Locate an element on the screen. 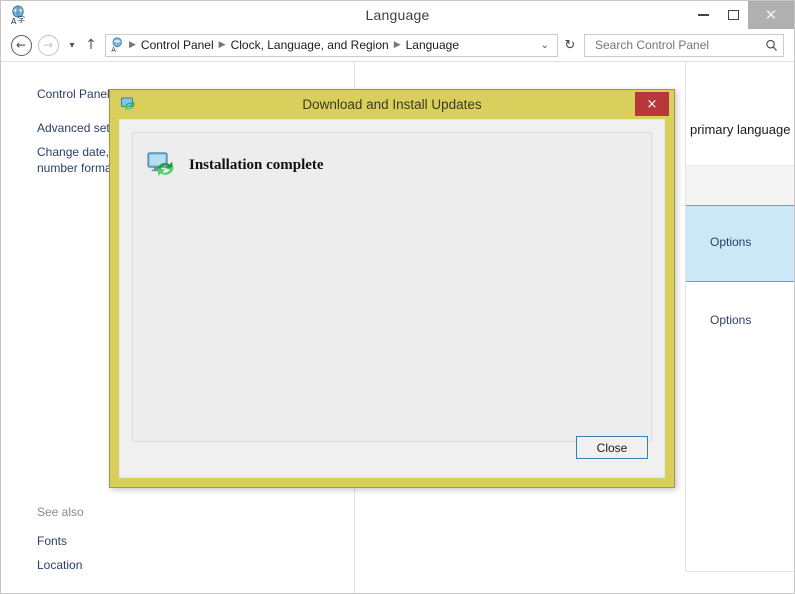  back-arrow-icon: ← is located at coordinates (21, 45).